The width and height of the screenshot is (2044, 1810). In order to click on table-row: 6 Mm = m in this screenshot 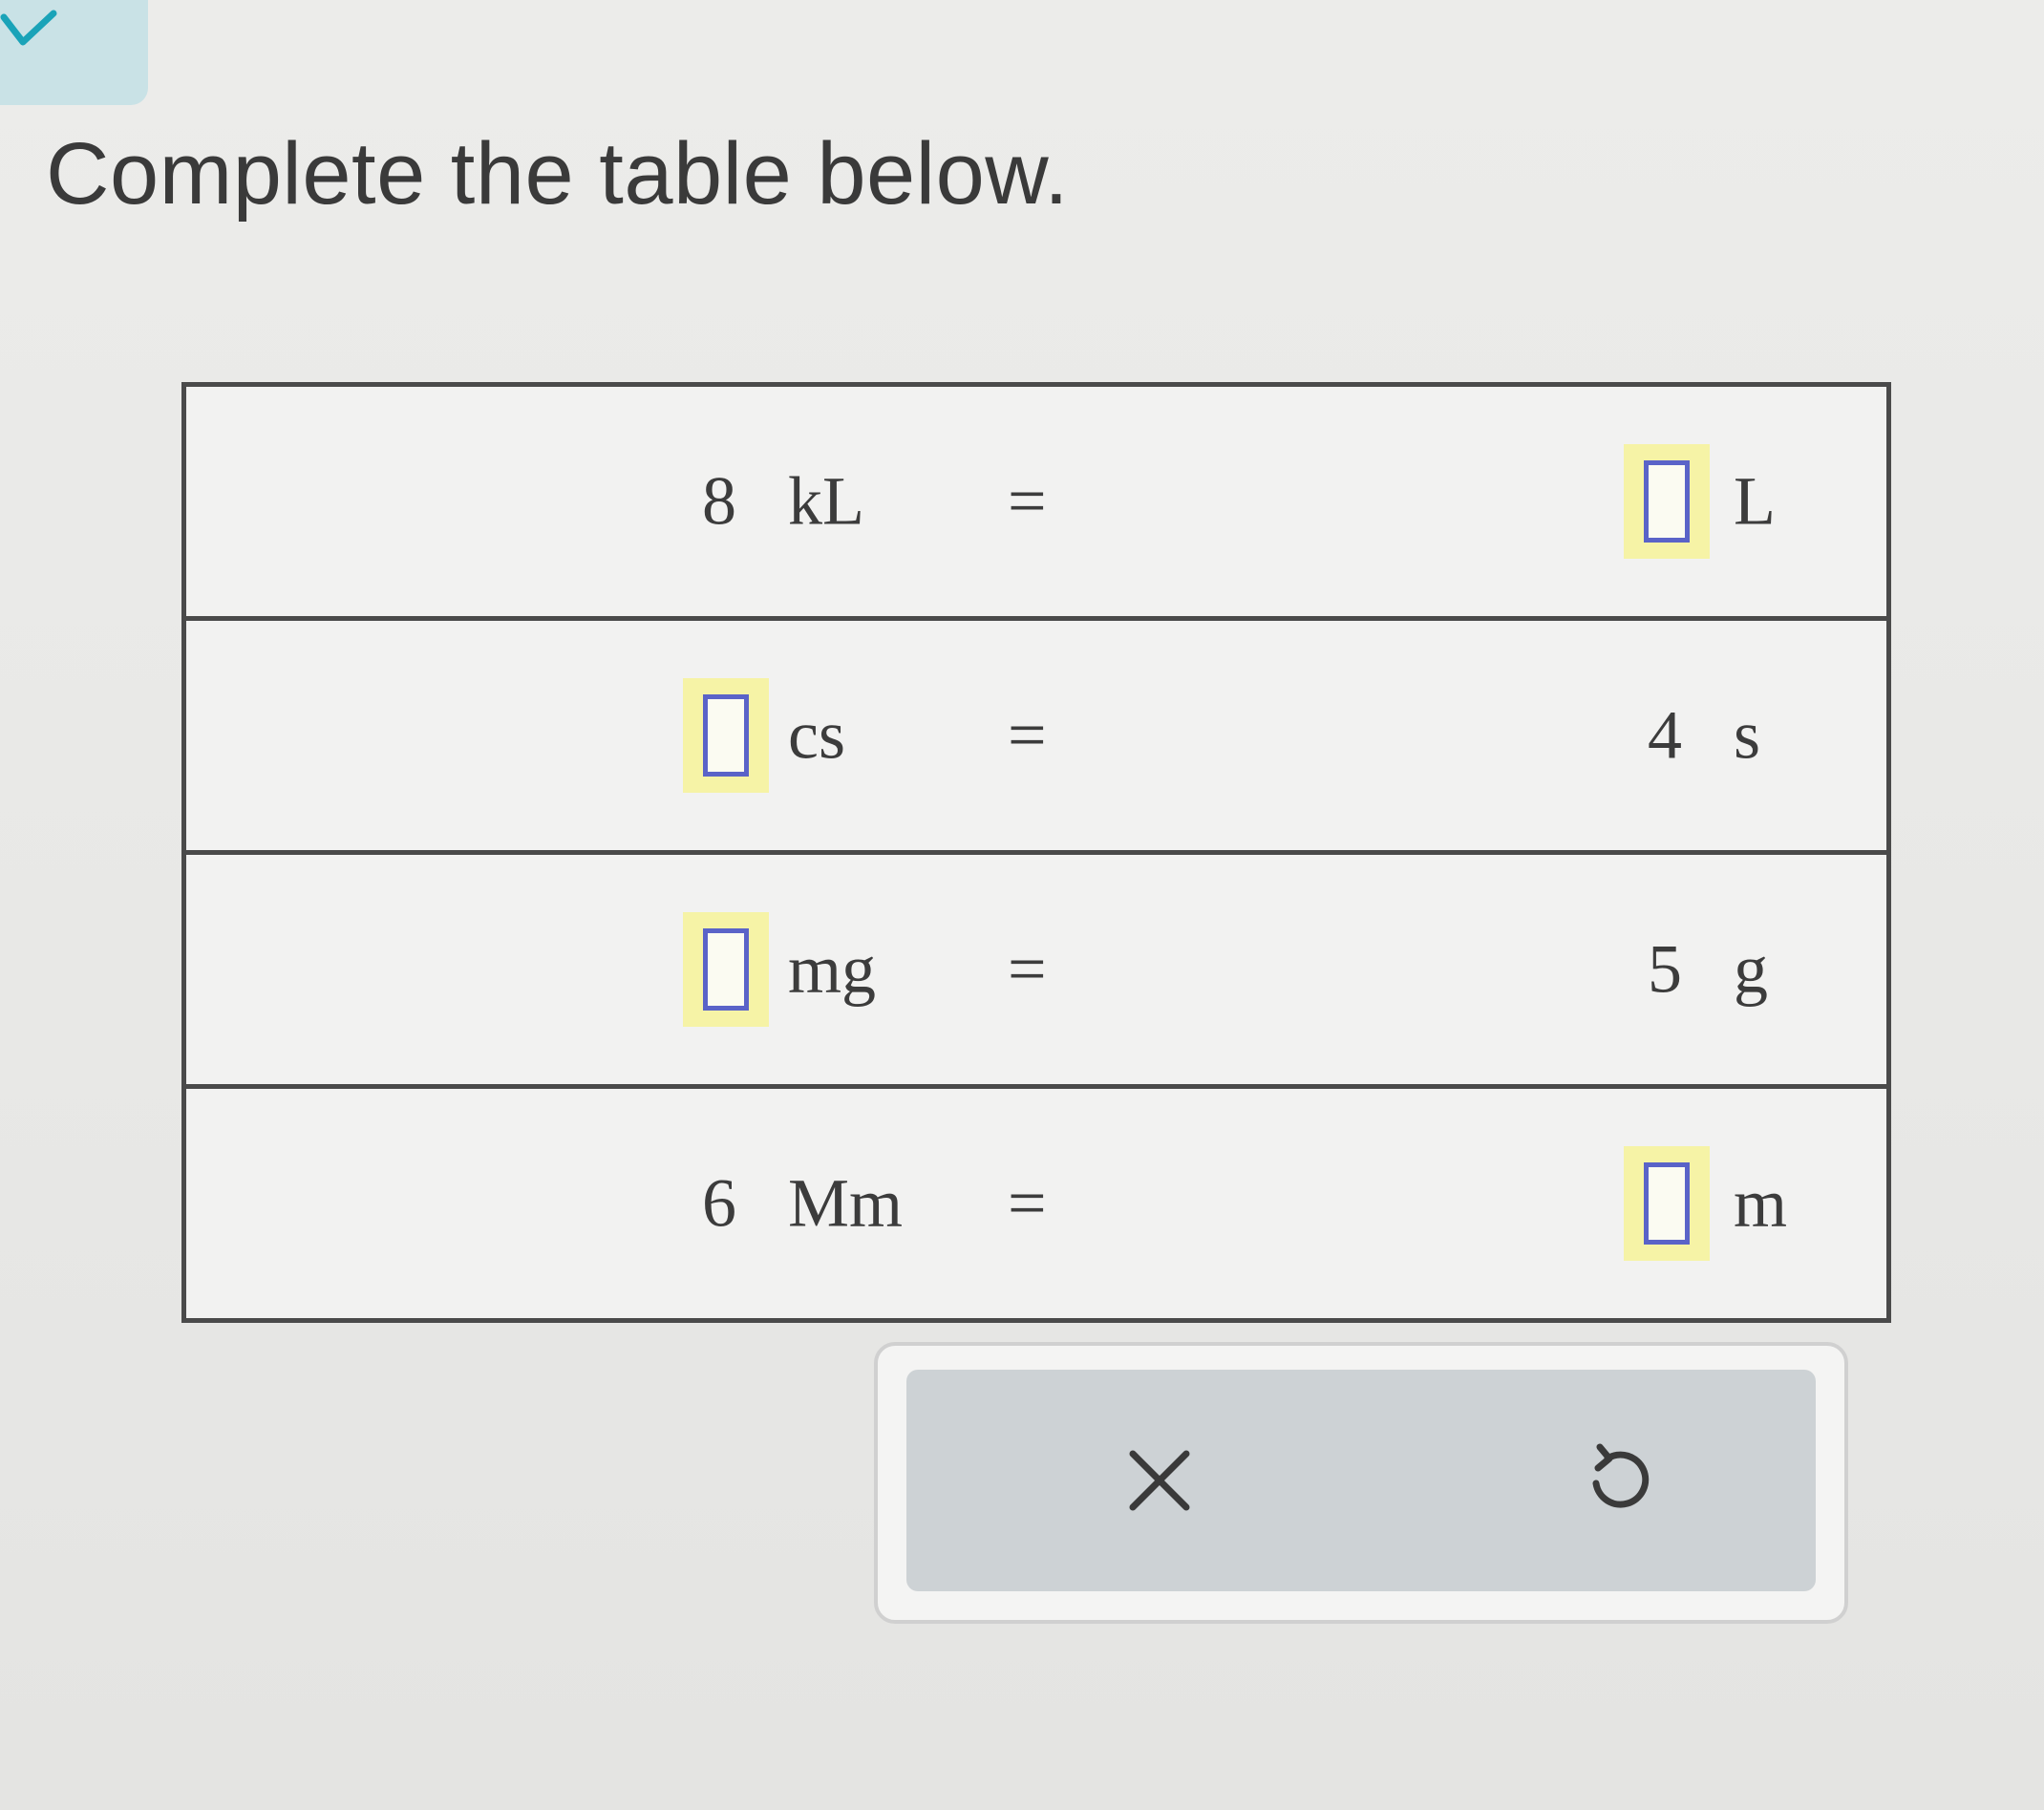, I will do `click(1036, 1203)`.